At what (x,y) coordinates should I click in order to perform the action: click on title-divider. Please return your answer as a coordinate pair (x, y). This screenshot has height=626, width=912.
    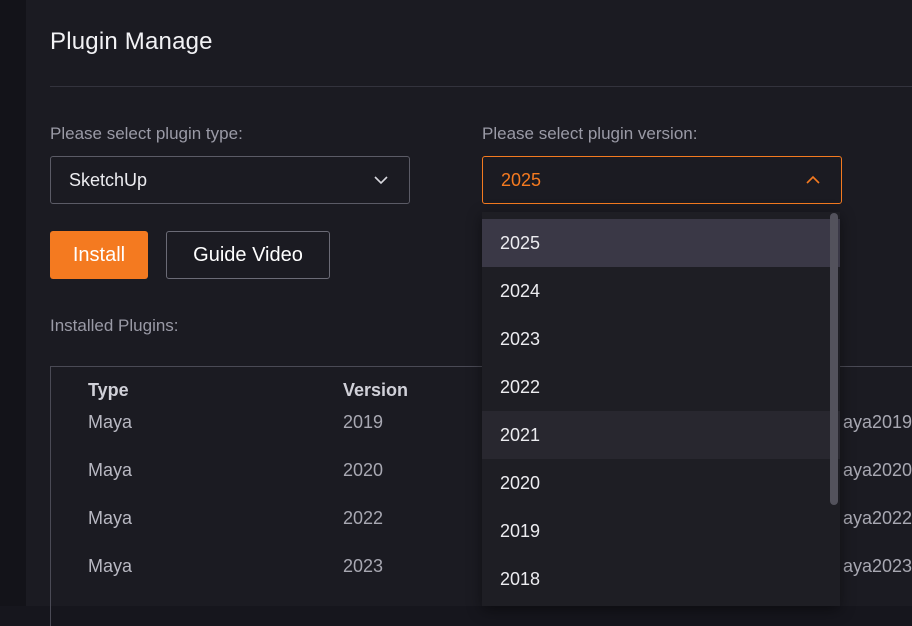
    Looking at the image, I should click on (481, 86).